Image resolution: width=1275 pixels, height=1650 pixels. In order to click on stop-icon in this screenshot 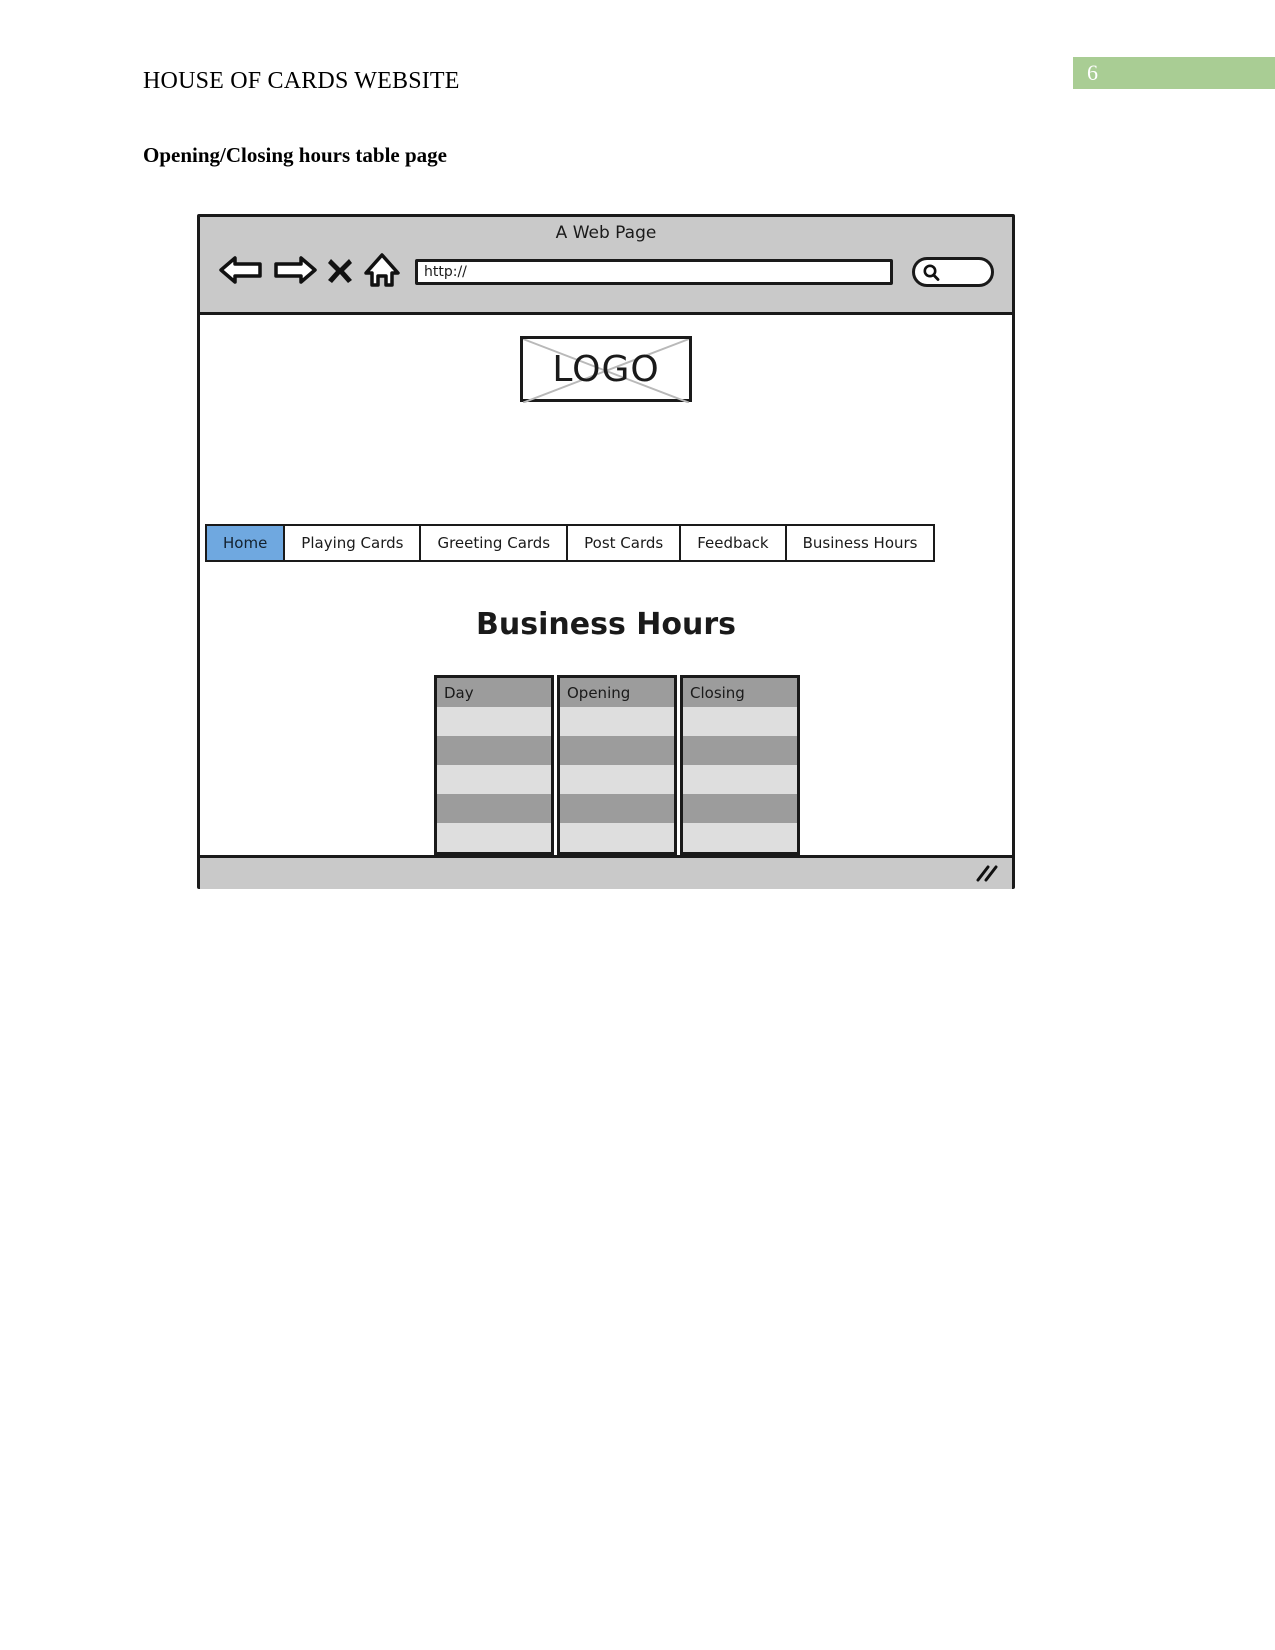, I will do `click(340, 272)`.